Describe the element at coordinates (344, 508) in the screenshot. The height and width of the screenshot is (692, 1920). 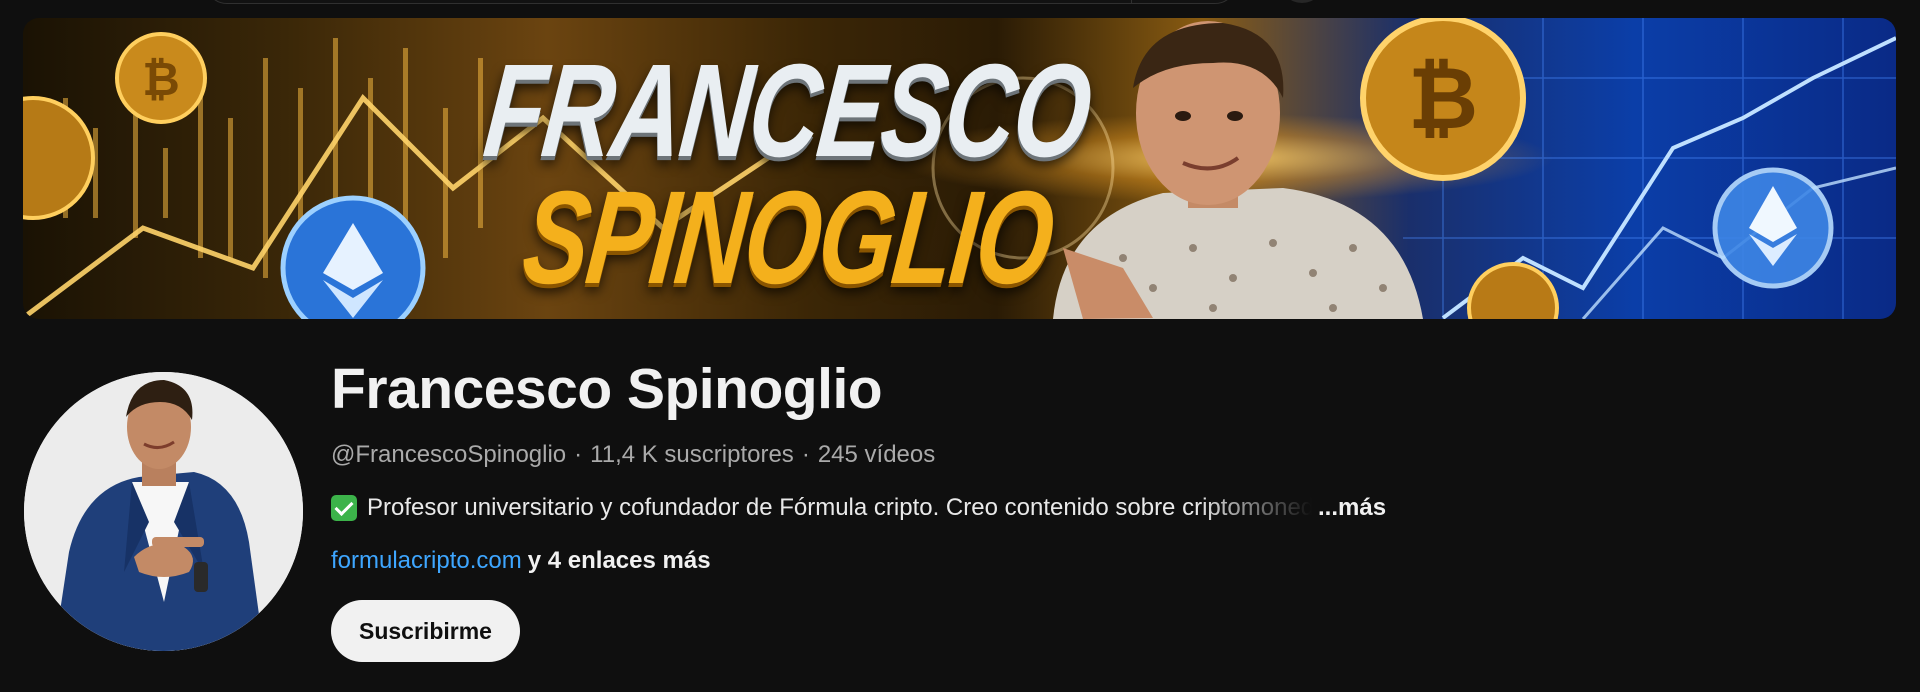
I see `check-mark-icon` at that location.